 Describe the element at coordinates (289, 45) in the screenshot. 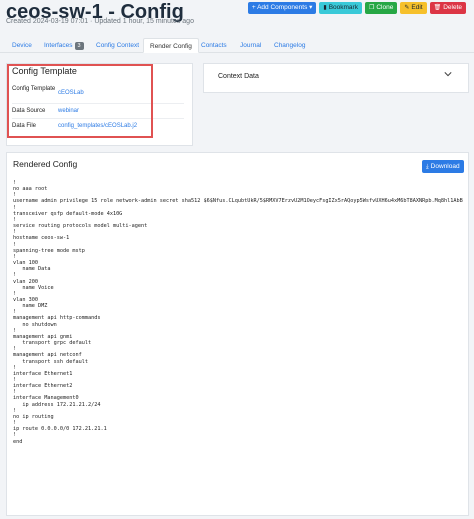

I see `tab-changelog: Changelog` at that location.